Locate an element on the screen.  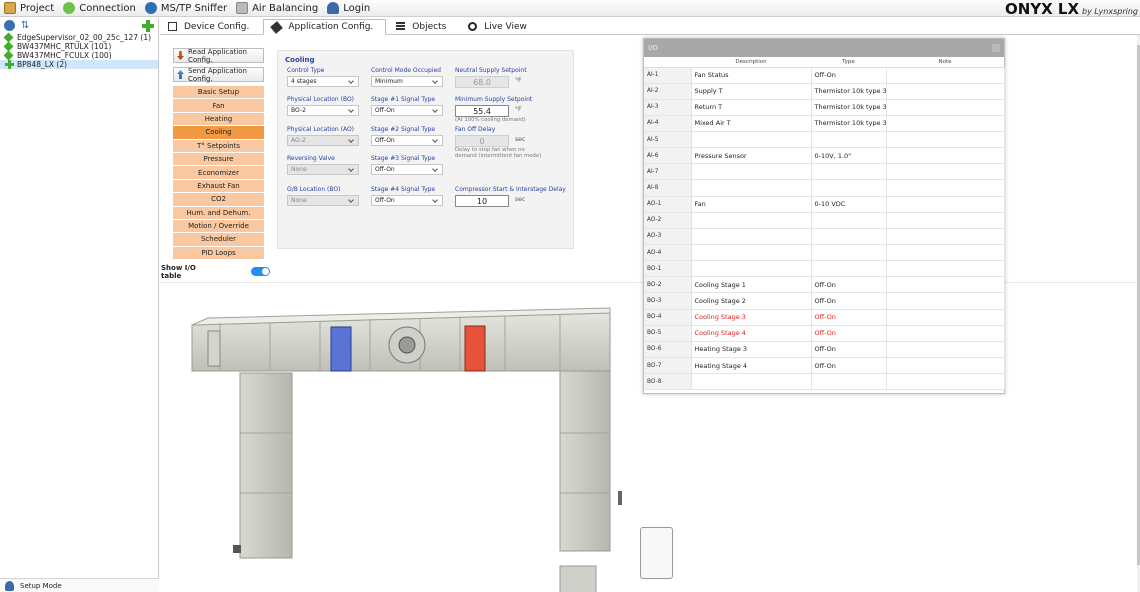
io-row: AO-3 is located at coordinates (824, 237).